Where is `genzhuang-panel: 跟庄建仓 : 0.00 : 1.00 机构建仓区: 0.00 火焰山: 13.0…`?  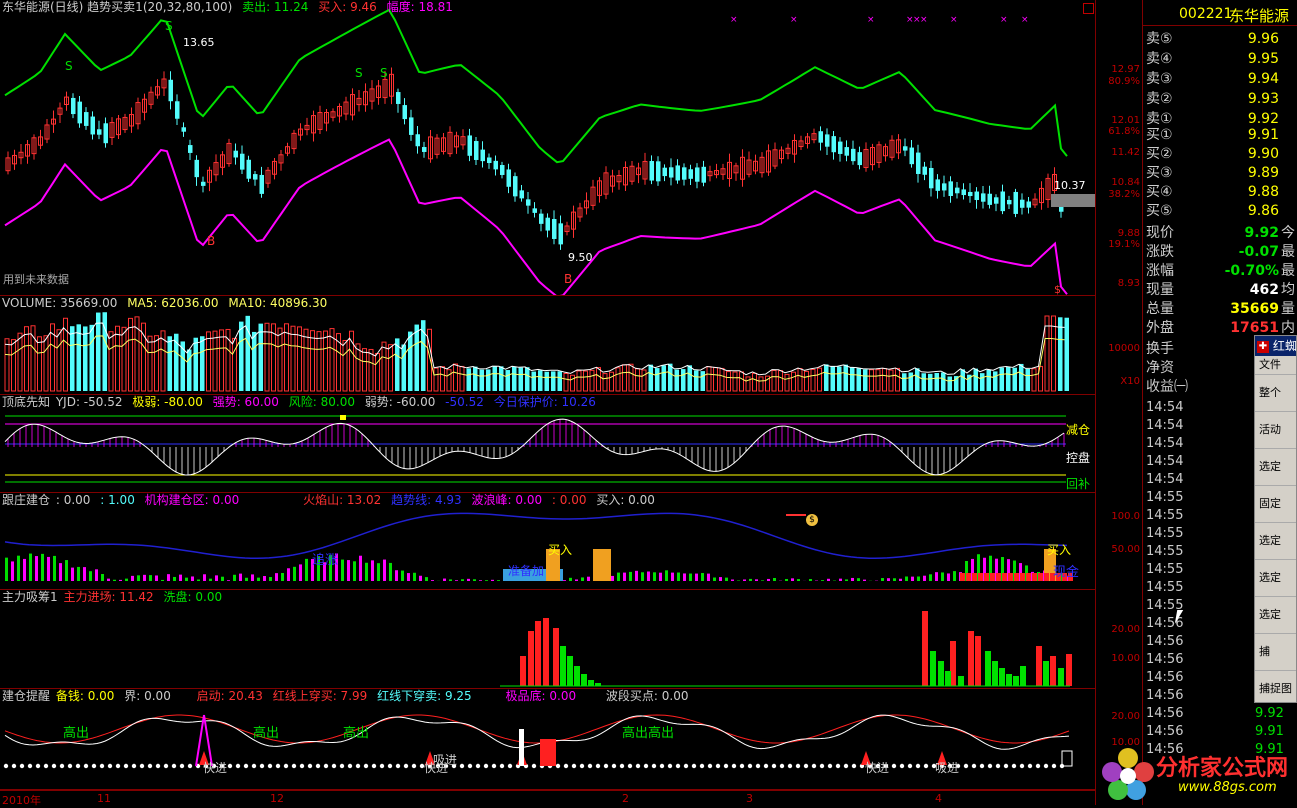
genzhuang-panel: 跟庄建仓 : 0.00 : 1.00 机构建仓区: 0.00 火焰山: 13.0… is located at coordinates (547, 541).